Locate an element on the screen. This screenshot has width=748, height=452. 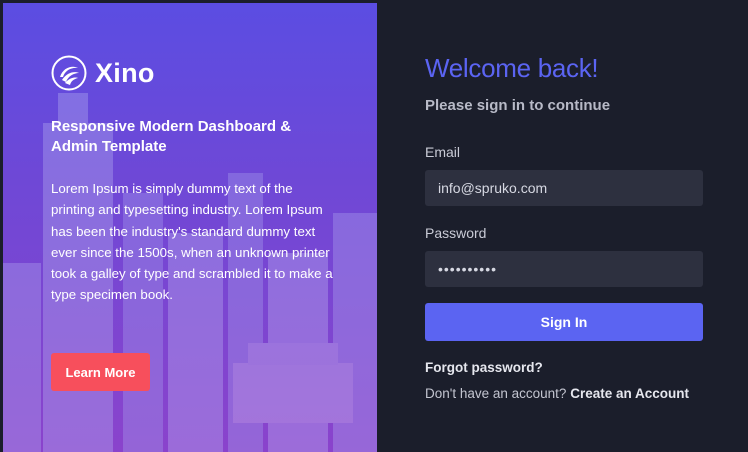
brand-logo: Xino is located at coordinates (103, 73).